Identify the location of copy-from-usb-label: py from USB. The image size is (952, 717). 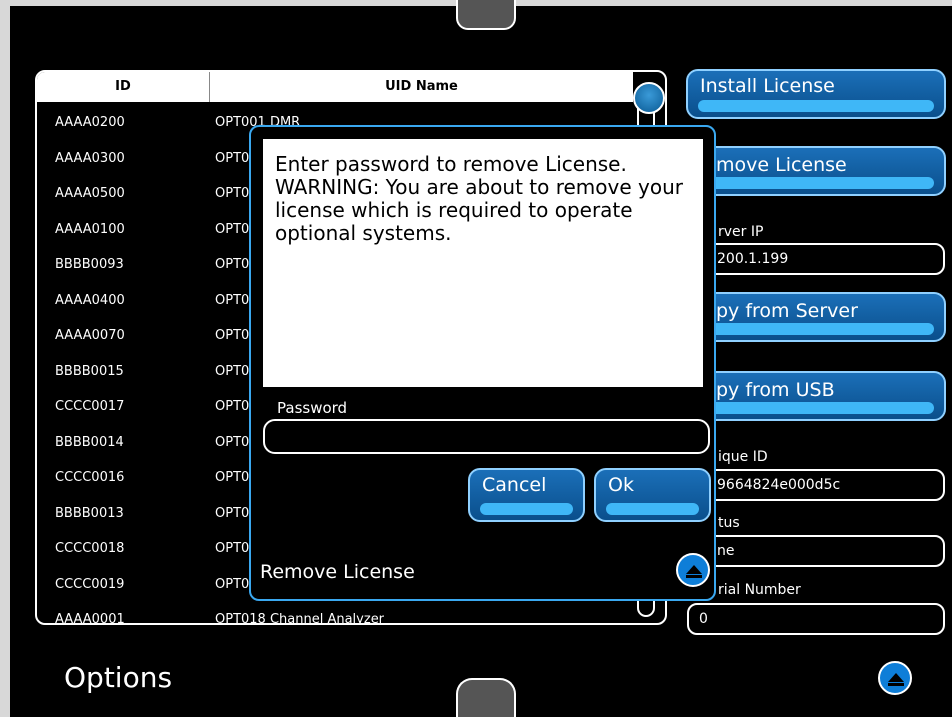
(775, 390).